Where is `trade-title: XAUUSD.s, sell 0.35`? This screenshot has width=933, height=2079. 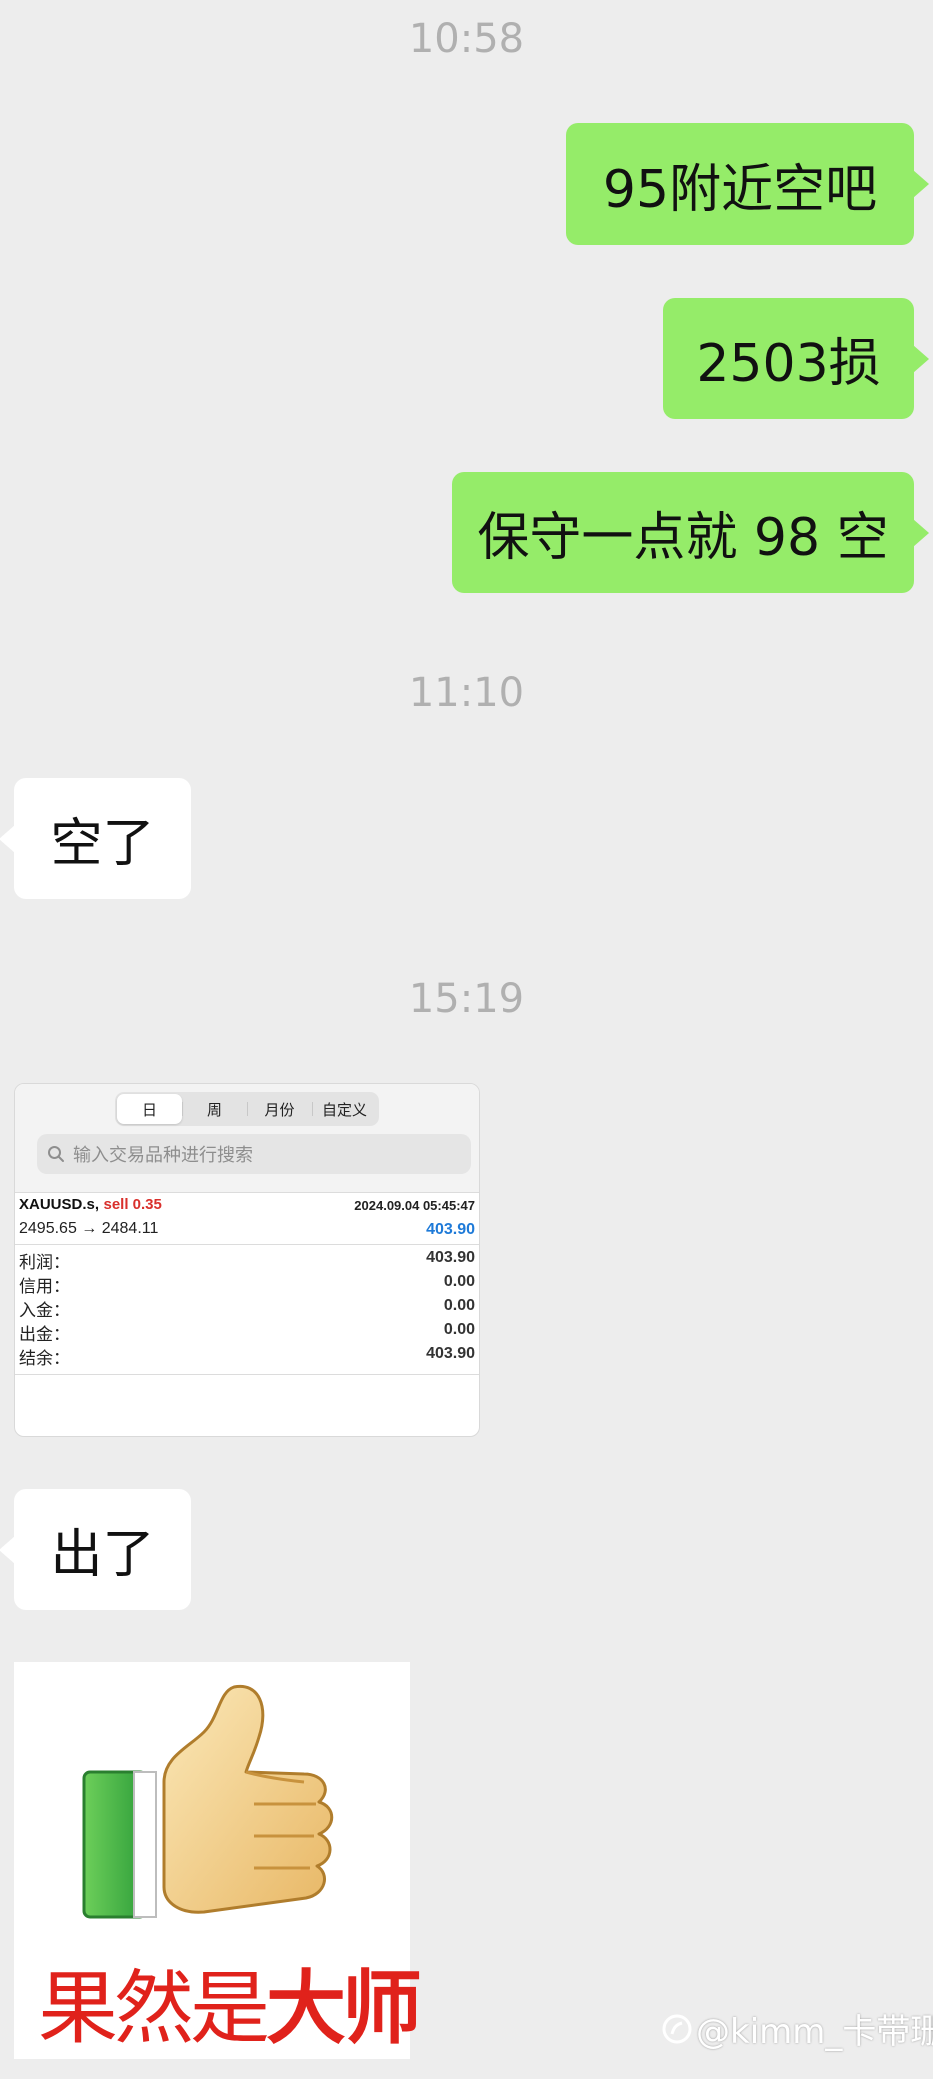
trade-title: XAUUSD.s, sell 0.35 is located at coordinates (90, 1205).